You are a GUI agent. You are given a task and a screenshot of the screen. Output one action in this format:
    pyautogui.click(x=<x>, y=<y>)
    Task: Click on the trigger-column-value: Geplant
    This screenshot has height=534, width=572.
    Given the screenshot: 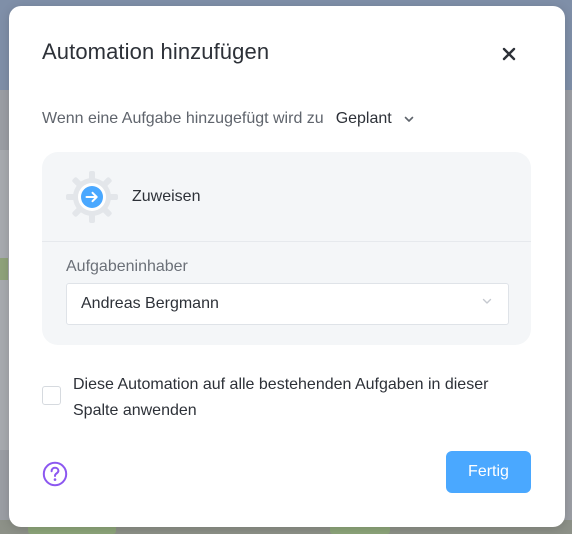 What is the action you would take?
    pyautogui.click(x=363, y=118)
    